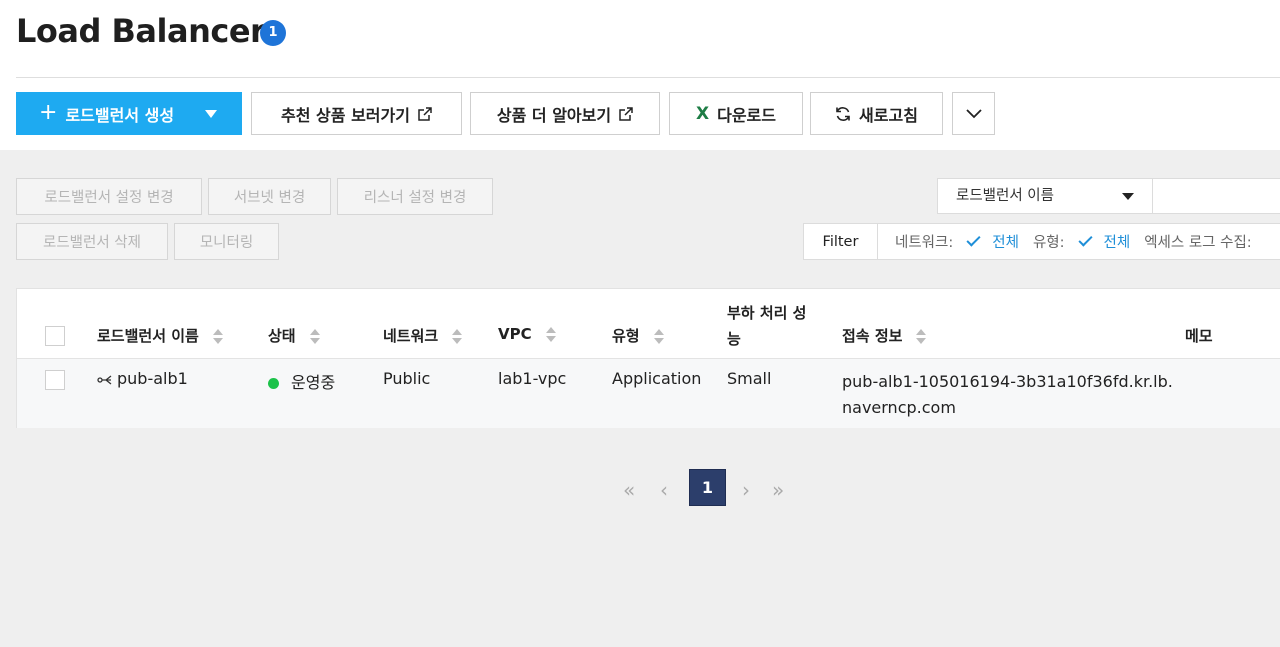  What do you see at coordinates (532, 378) in the screenshot?
I see `cell-vpc: lab1-vpc` at bounding box center [532, 378].